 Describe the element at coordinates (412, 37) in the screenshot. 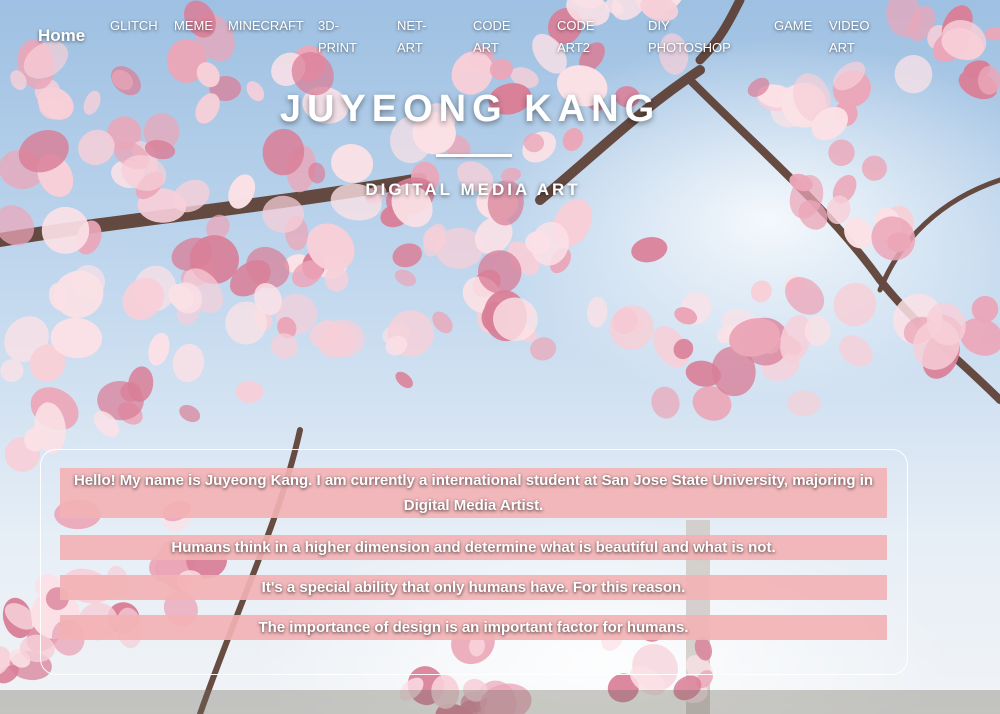

I see `nav-item-net-art: NET- ART` at that location.